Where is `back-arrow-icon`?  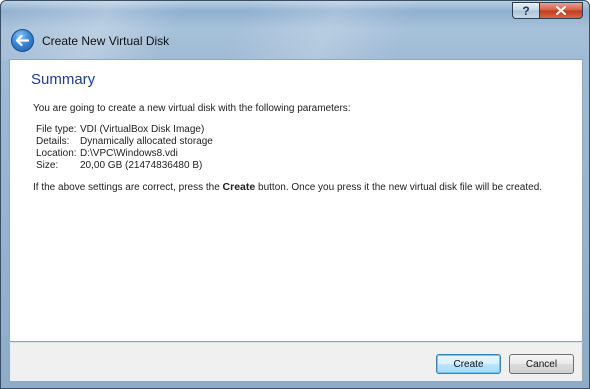
back-arrow-icon is located at coordinates (22, 40).